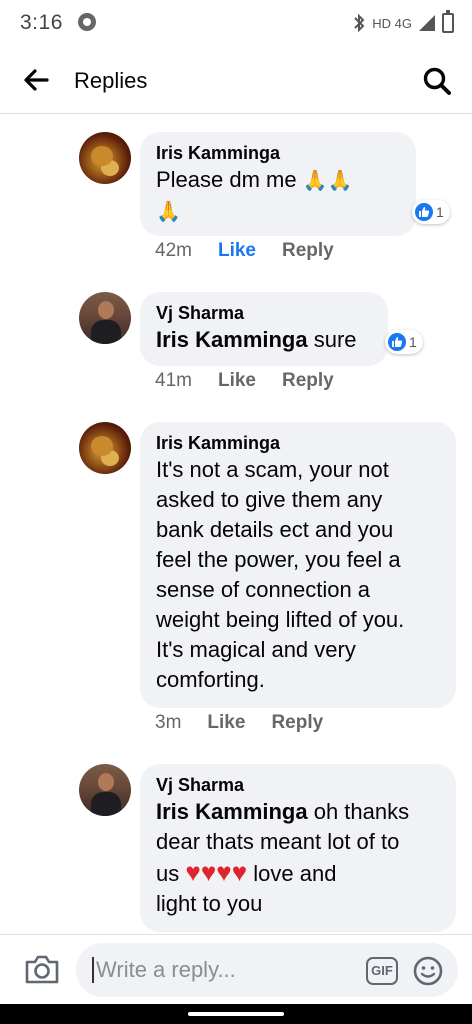 This screenshot has height=1024, width=472. I want to click on reply-box: GIF, so click(267, 970).